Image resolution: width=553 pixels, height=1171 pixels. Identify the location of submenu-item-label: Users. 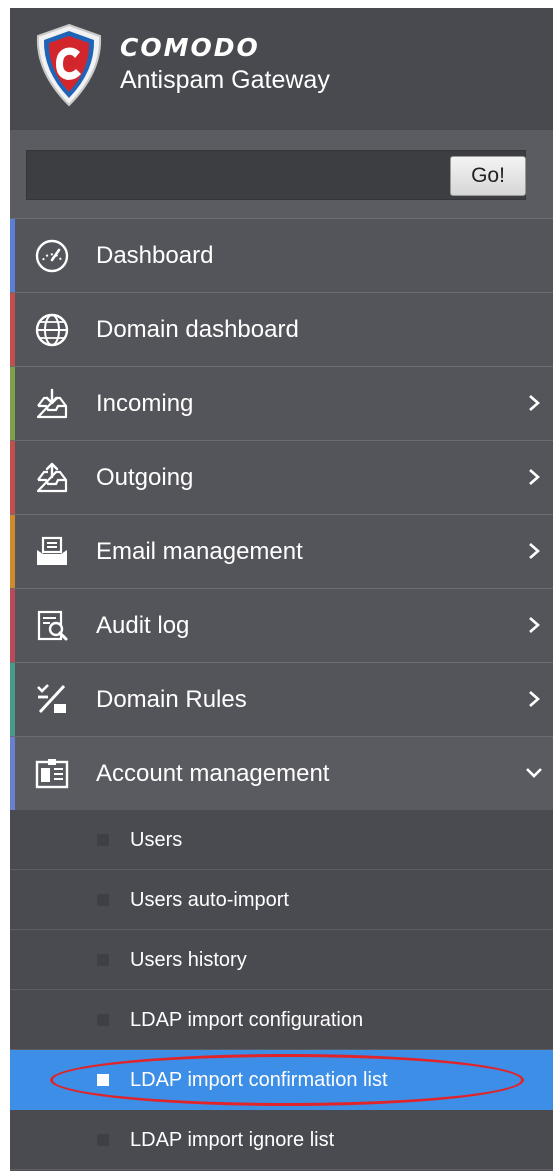
(156, 840).